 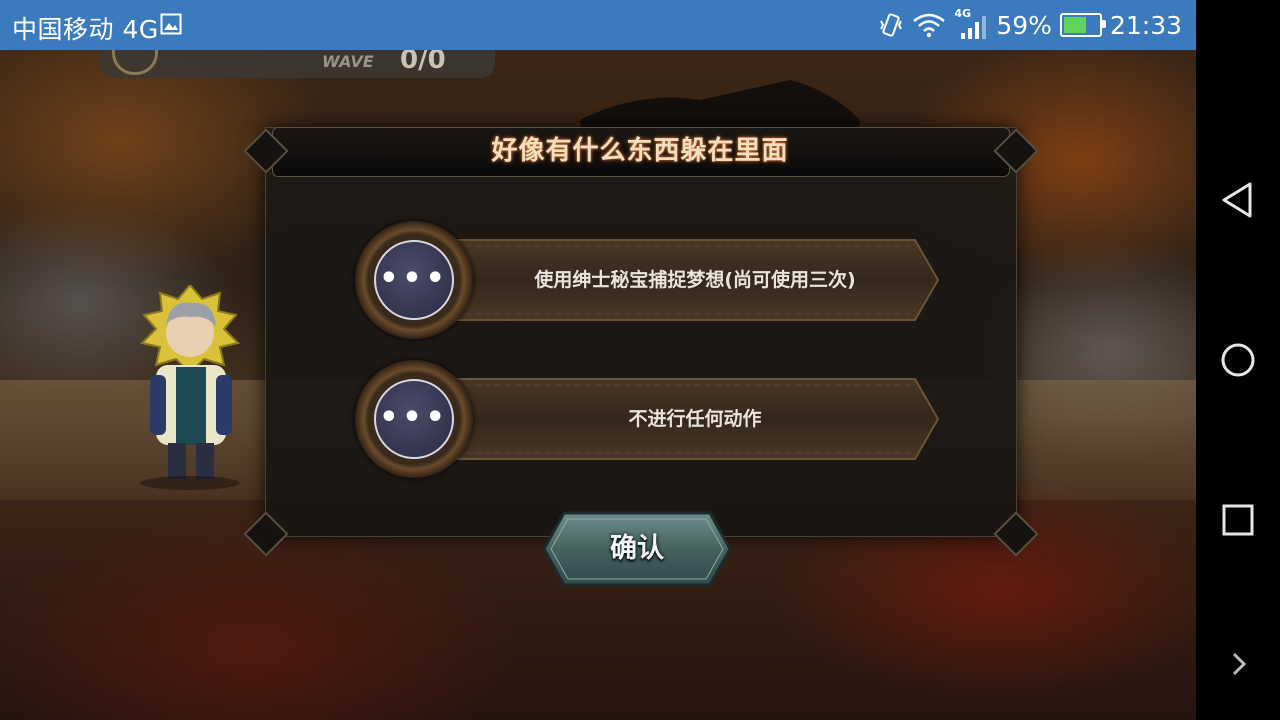 What do you see at coordinates (637, 549) in the screenshot?
I see `confirm-button` at bounding box center [637, 549].